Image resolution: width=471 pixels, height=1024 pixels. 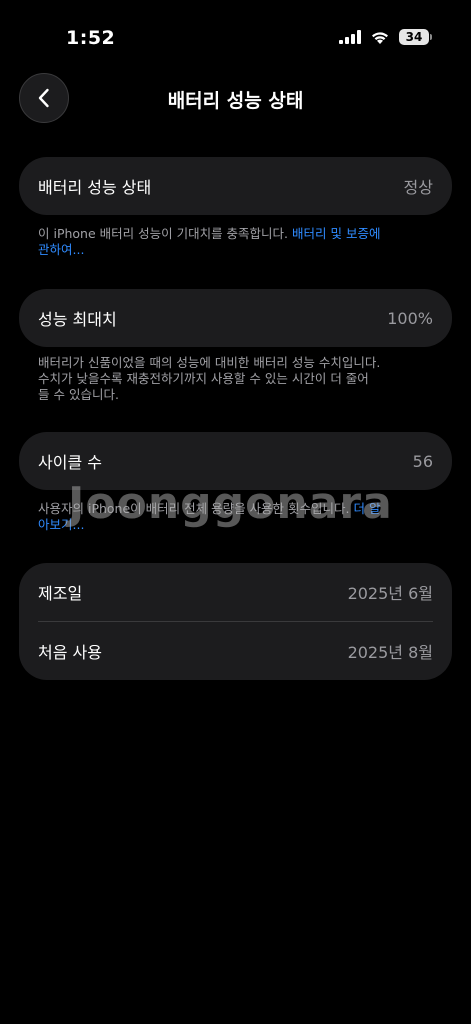 I want to click on max-capacity-note-2: 수치가 낮을수록 재충전하기까지 사용할 수 있는 시간이 더 줄어, so click(x=203, y=378).